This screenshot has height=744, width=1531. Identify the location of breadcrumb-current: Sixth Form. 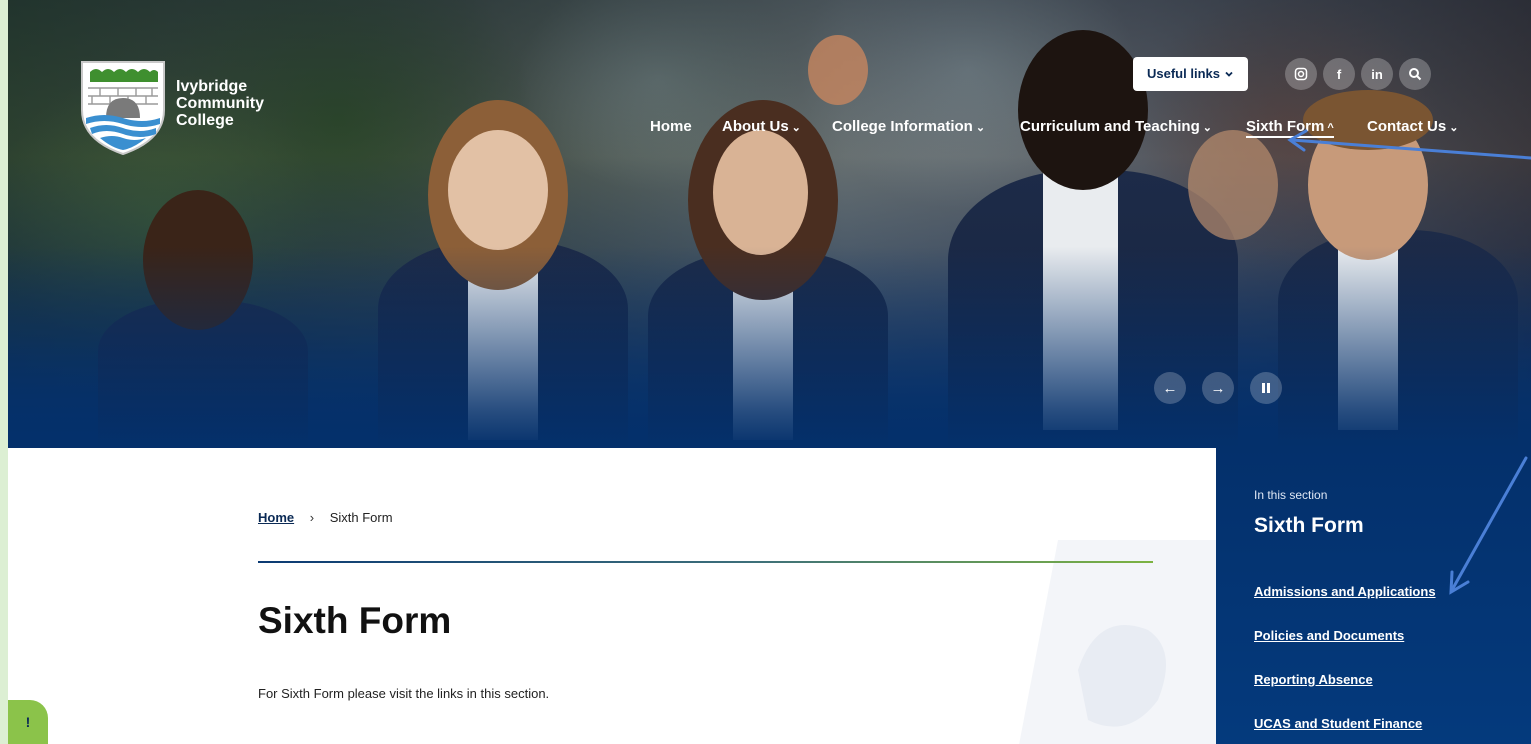
(361, 517).